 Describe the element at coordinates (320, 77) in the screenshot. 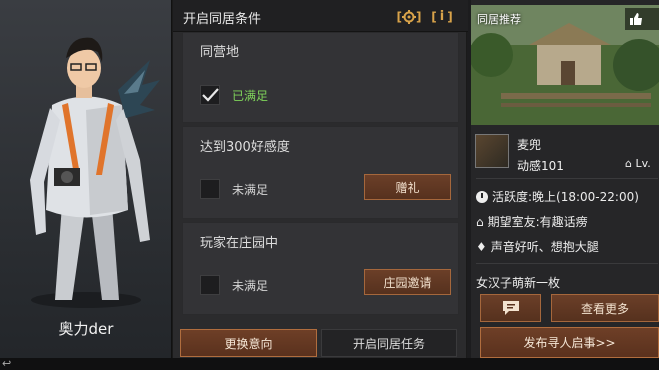

I see `condition-item: 同营地 已满足` at that location.